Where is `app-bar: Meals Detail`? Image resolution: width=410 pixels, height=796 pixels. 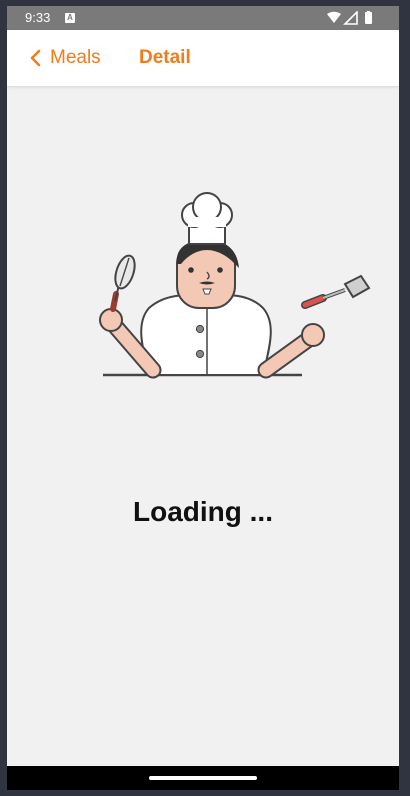
app-bar: Meals Detail is located at coordinates (203, 58).